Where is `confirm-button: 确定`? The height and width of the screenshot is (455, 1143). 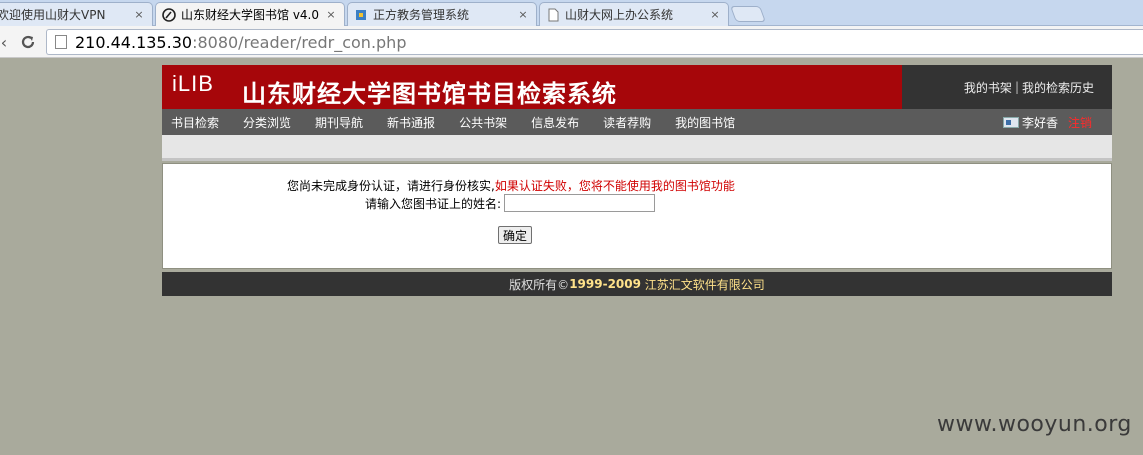 confirm-button: 确定 is located at coordinates (515, 235).